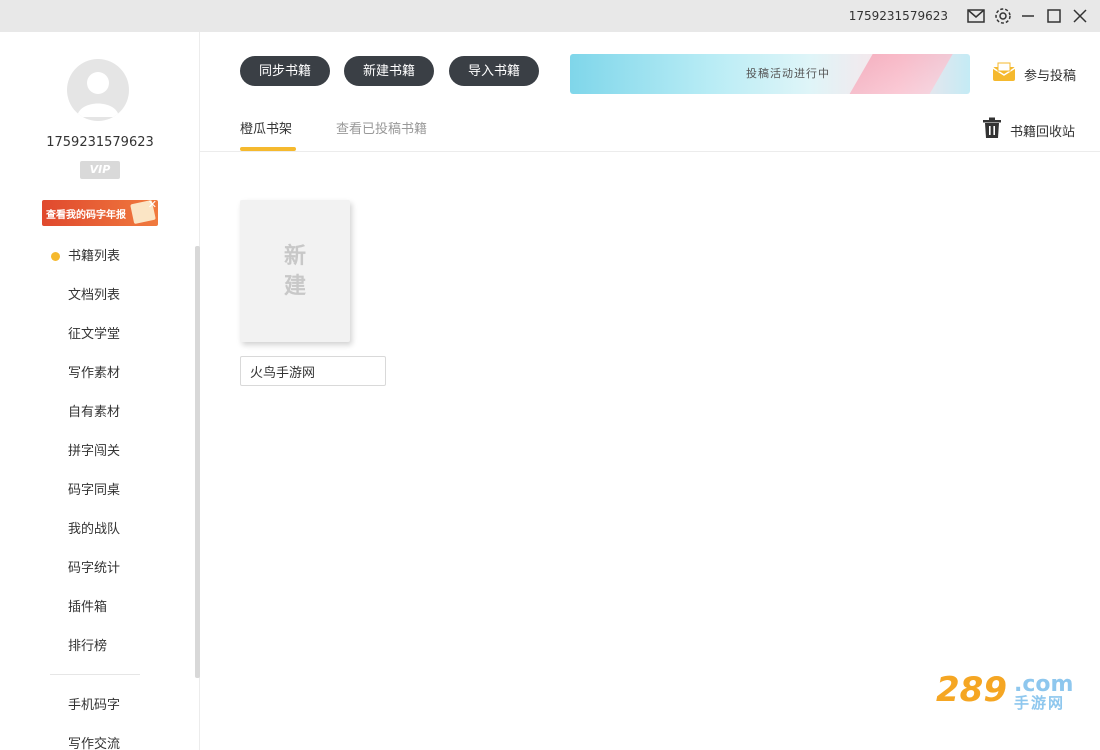  I want to click on sidebar-scrollbar, so click(197, 462).